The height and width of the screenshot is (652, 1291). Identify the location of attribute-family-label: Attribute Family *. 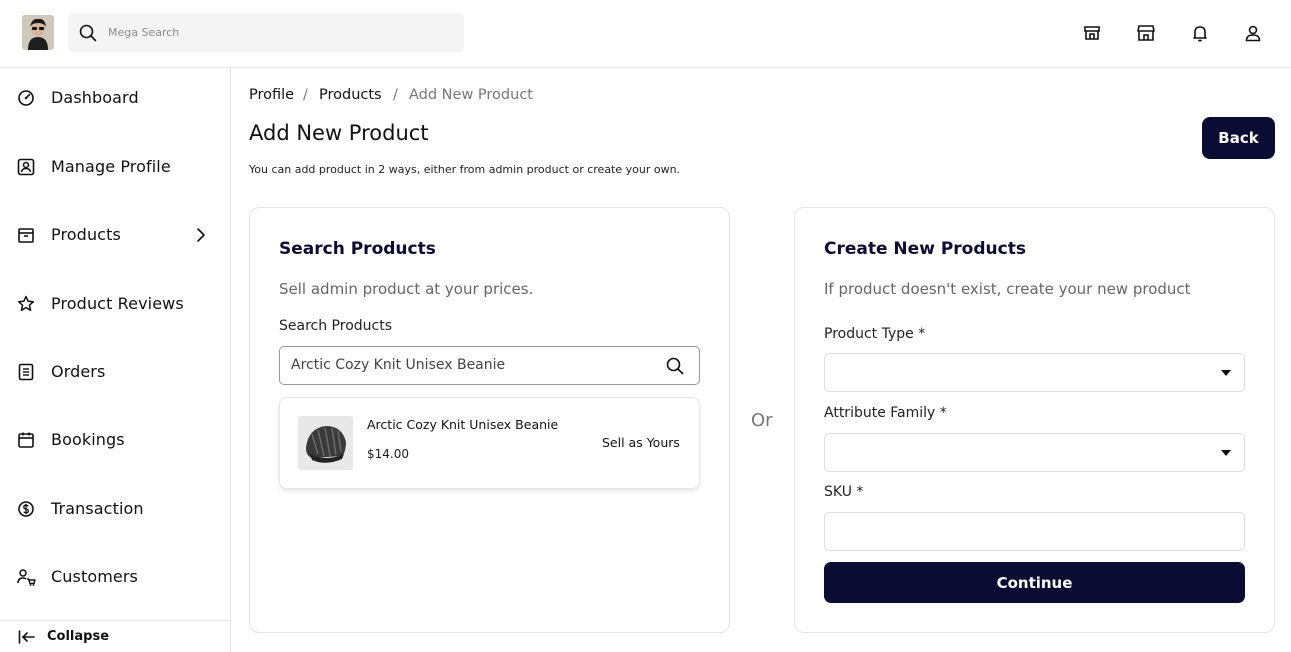
(885, 413).